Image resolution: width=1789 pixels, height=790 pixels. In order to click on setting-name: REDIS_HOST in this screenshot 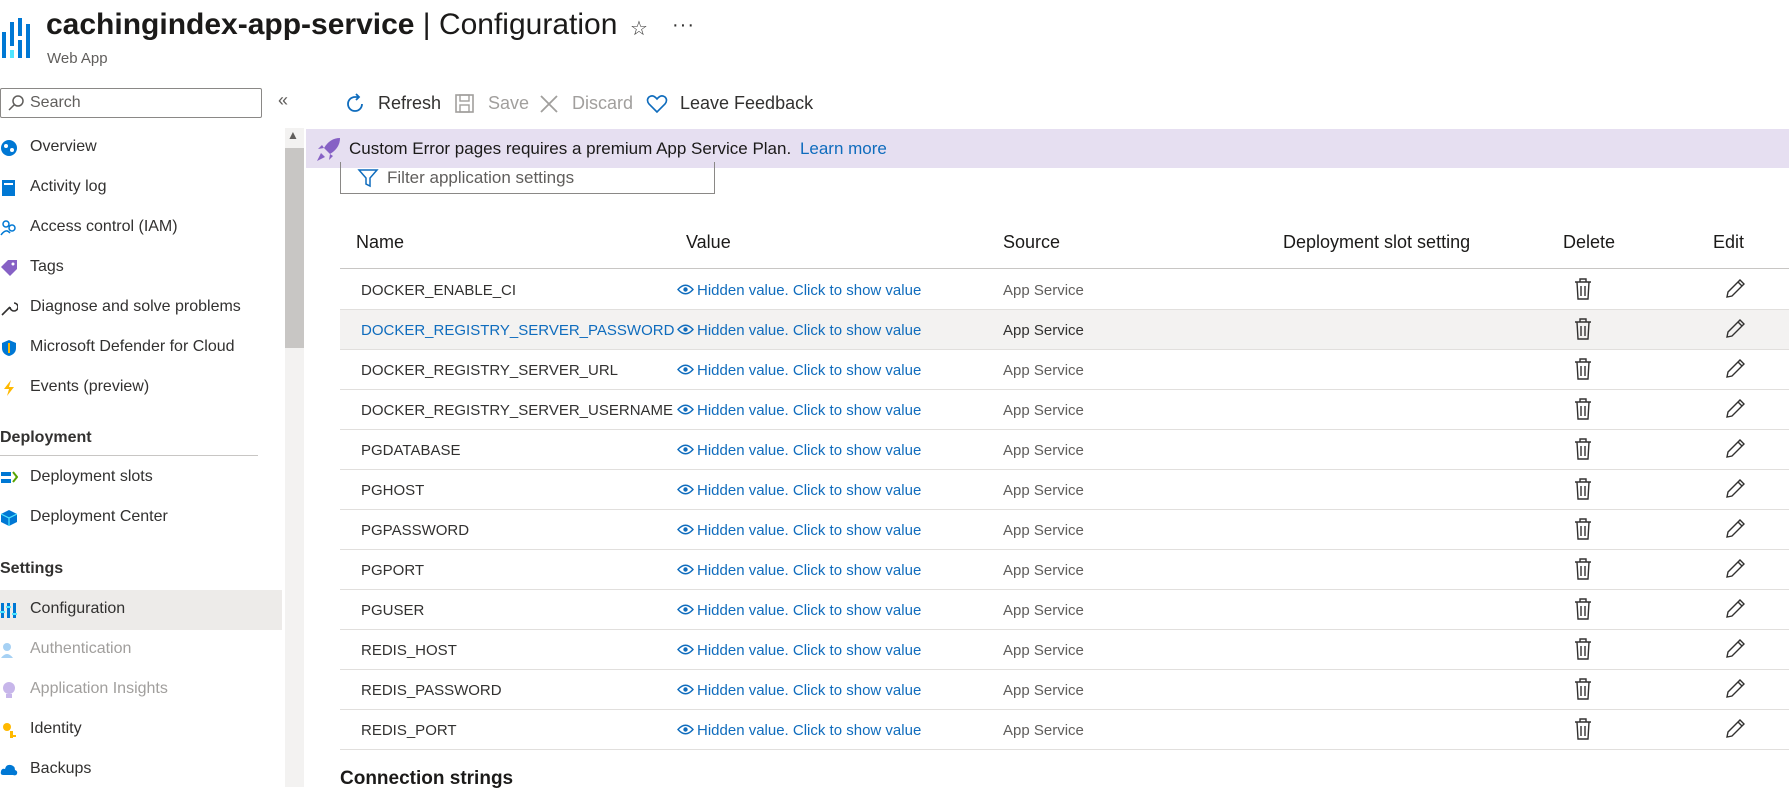, I will do `click(409, 650)`.